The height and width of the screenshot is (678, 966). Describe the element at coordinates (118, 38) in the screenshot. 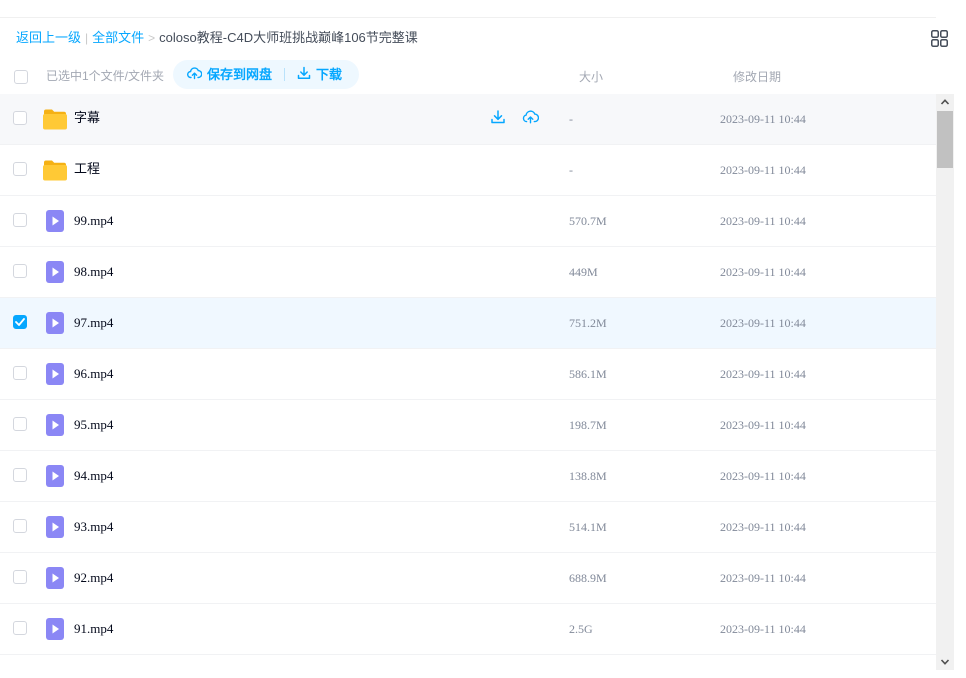

I see `all-files-link: 全部文件` at that location.